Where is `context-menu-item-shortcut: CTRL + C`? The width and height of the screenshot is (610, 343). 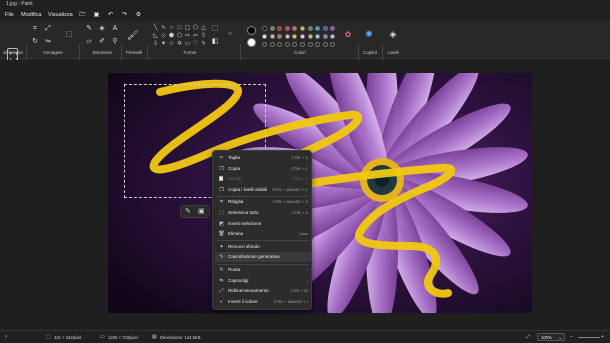 context-menu-item-shortcut: CTRL + C is located at coordinates (299, 168).